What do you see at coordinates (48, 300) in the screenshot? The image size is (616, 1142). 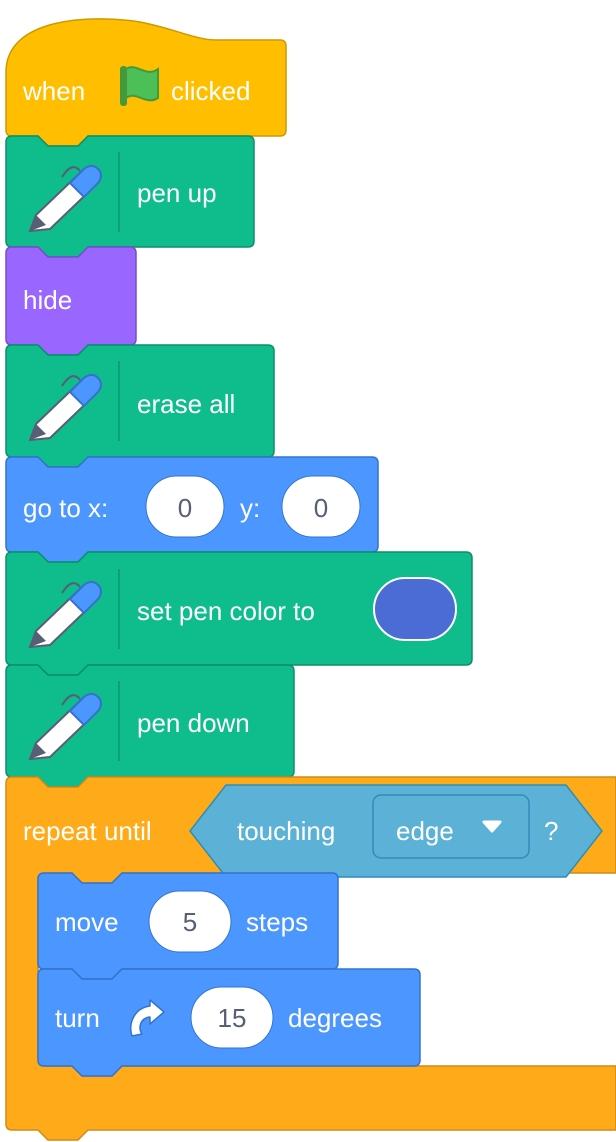 I see `hide-label: hide` at bounding box center [48, 300].